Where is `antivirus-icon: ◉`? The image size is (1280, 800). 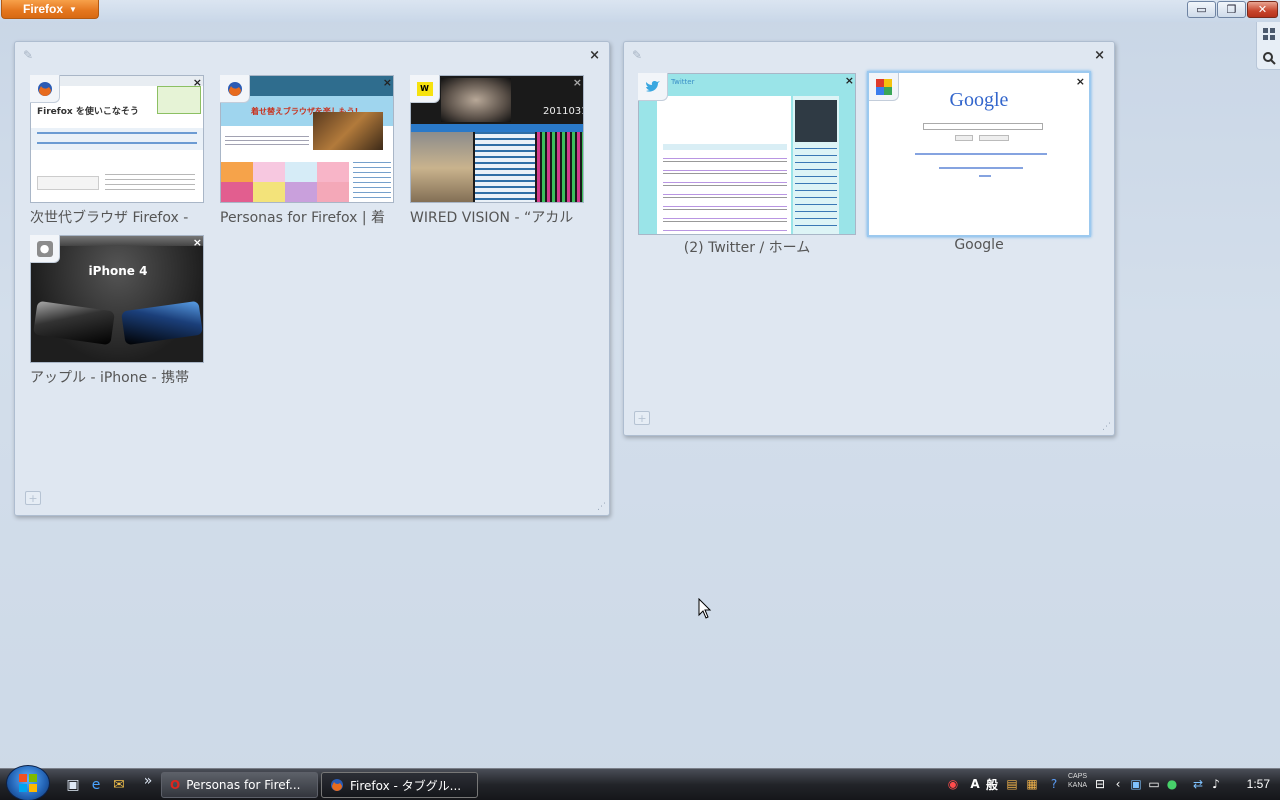
antivirus-icon: ◉ is located at coordinates (953, 784).